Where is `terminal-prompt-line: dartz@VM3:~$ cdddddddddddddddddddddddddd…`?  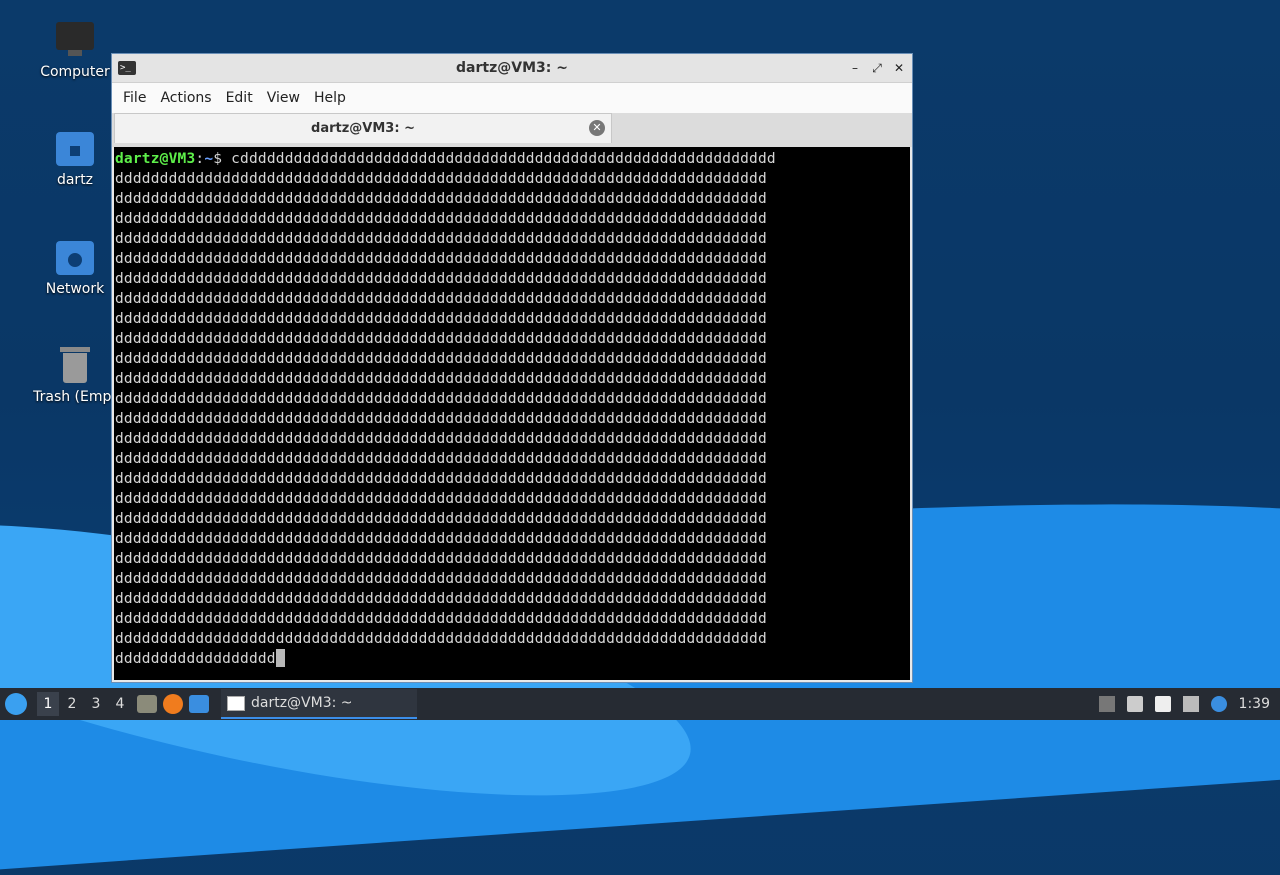
terminal-prompt-line: dartz@VM3:~$ cdddddddddddddddddddddddddd… is located at coordinates (512, 159).